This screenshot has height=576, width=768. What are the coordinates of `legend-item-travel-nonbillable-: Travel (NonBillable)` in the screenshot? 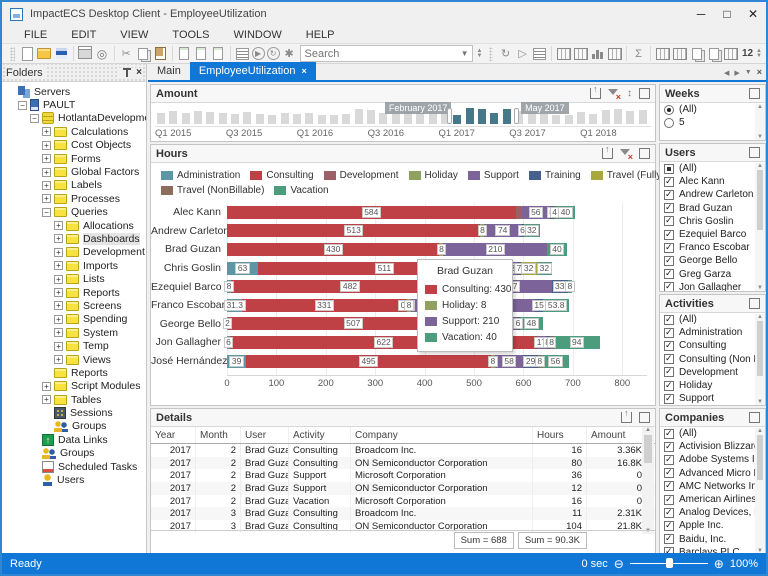 It's located at (212, 190).